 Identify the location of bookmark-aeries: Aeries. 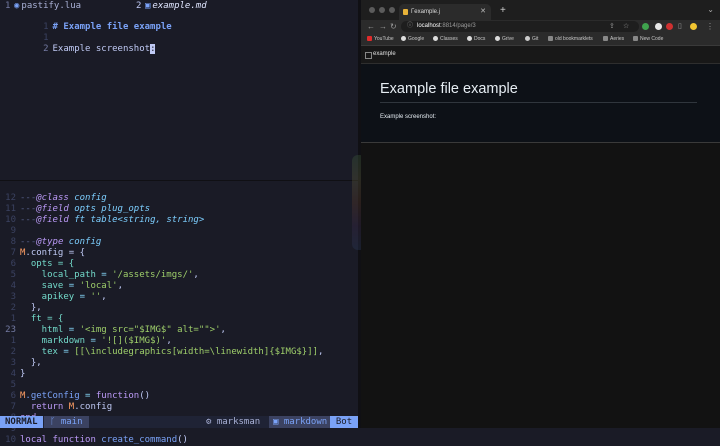
(613, 39).